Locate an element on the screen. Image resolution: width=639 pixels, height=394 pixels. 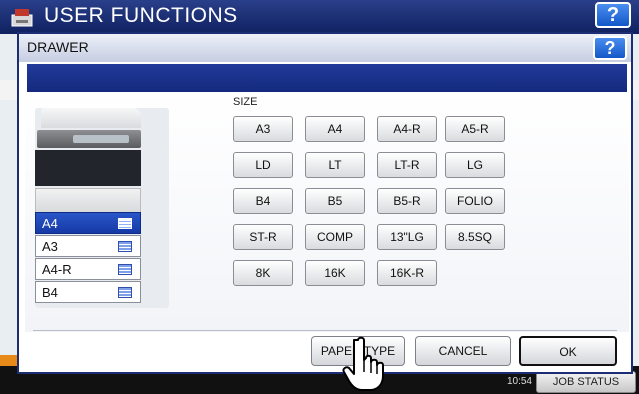
size-button-a4-r: A4-R is located at coordinates (407, 129).